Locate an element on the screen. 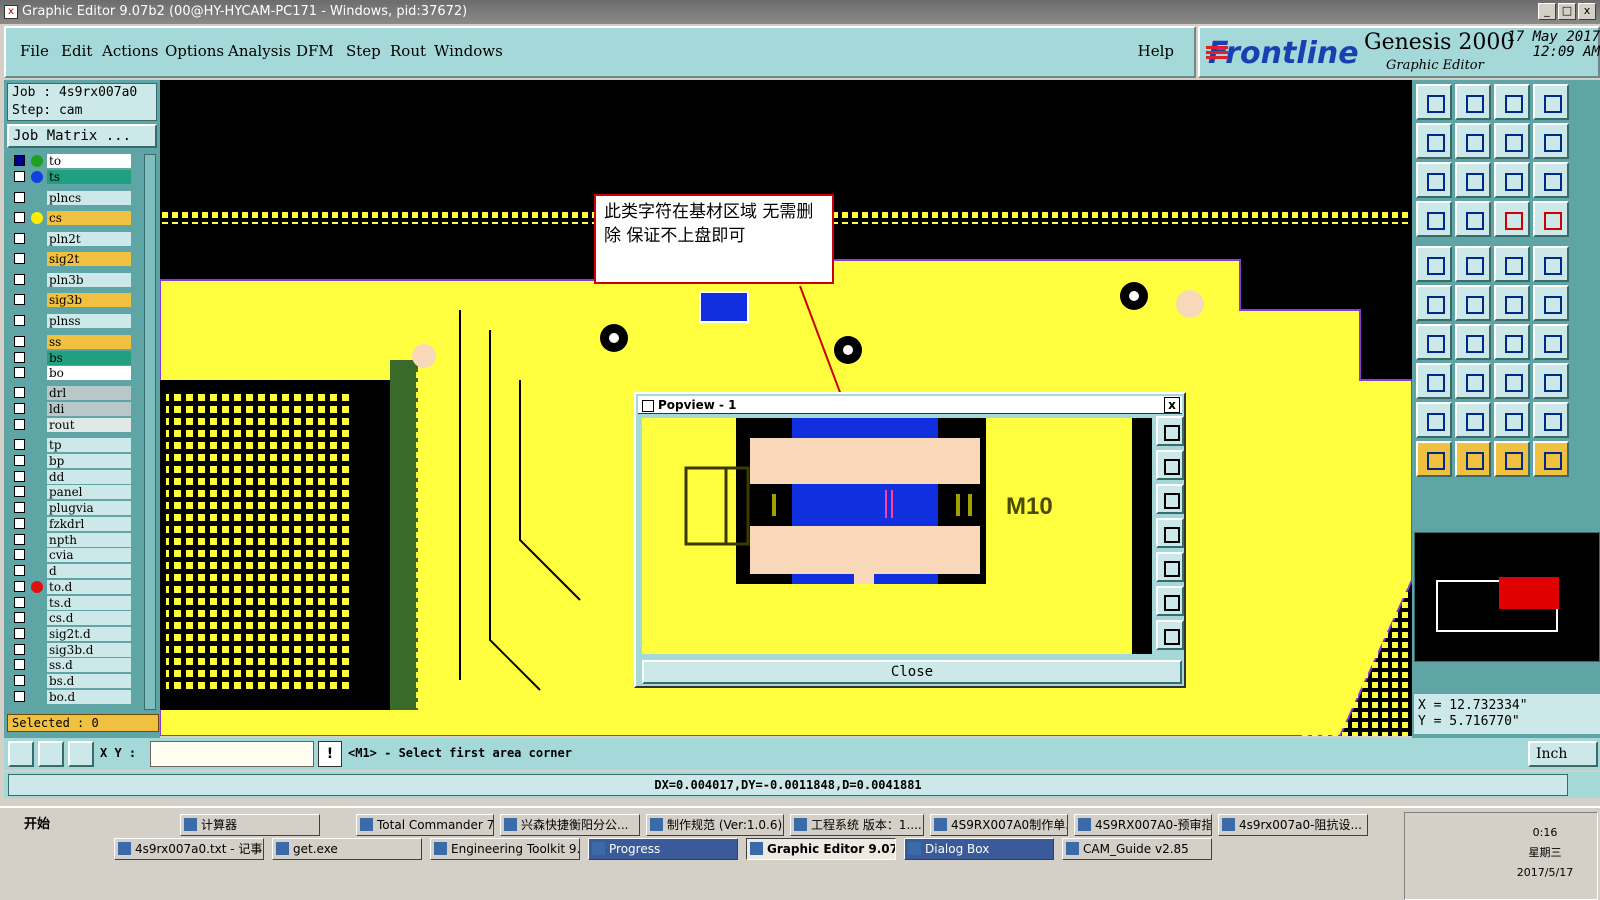 The height and width of the screenshot is (900, 1600). zoom-in-icon is located at coordinates (1170, 601).